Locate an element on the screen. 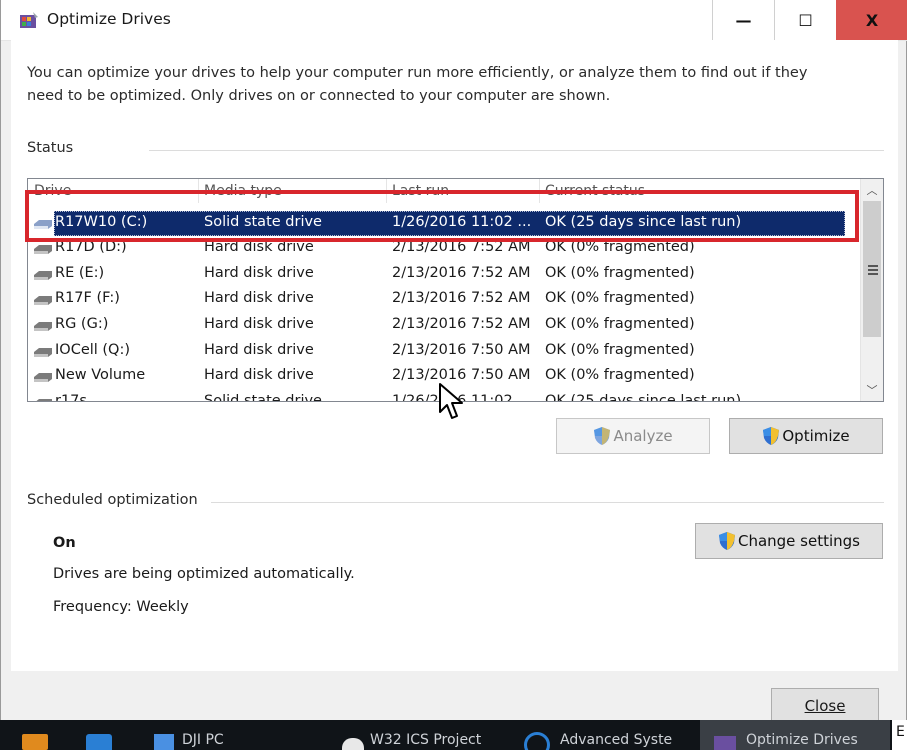 The image size is (907, 750). taskbar-label: DJI PC is located at coordinates (203, 740).